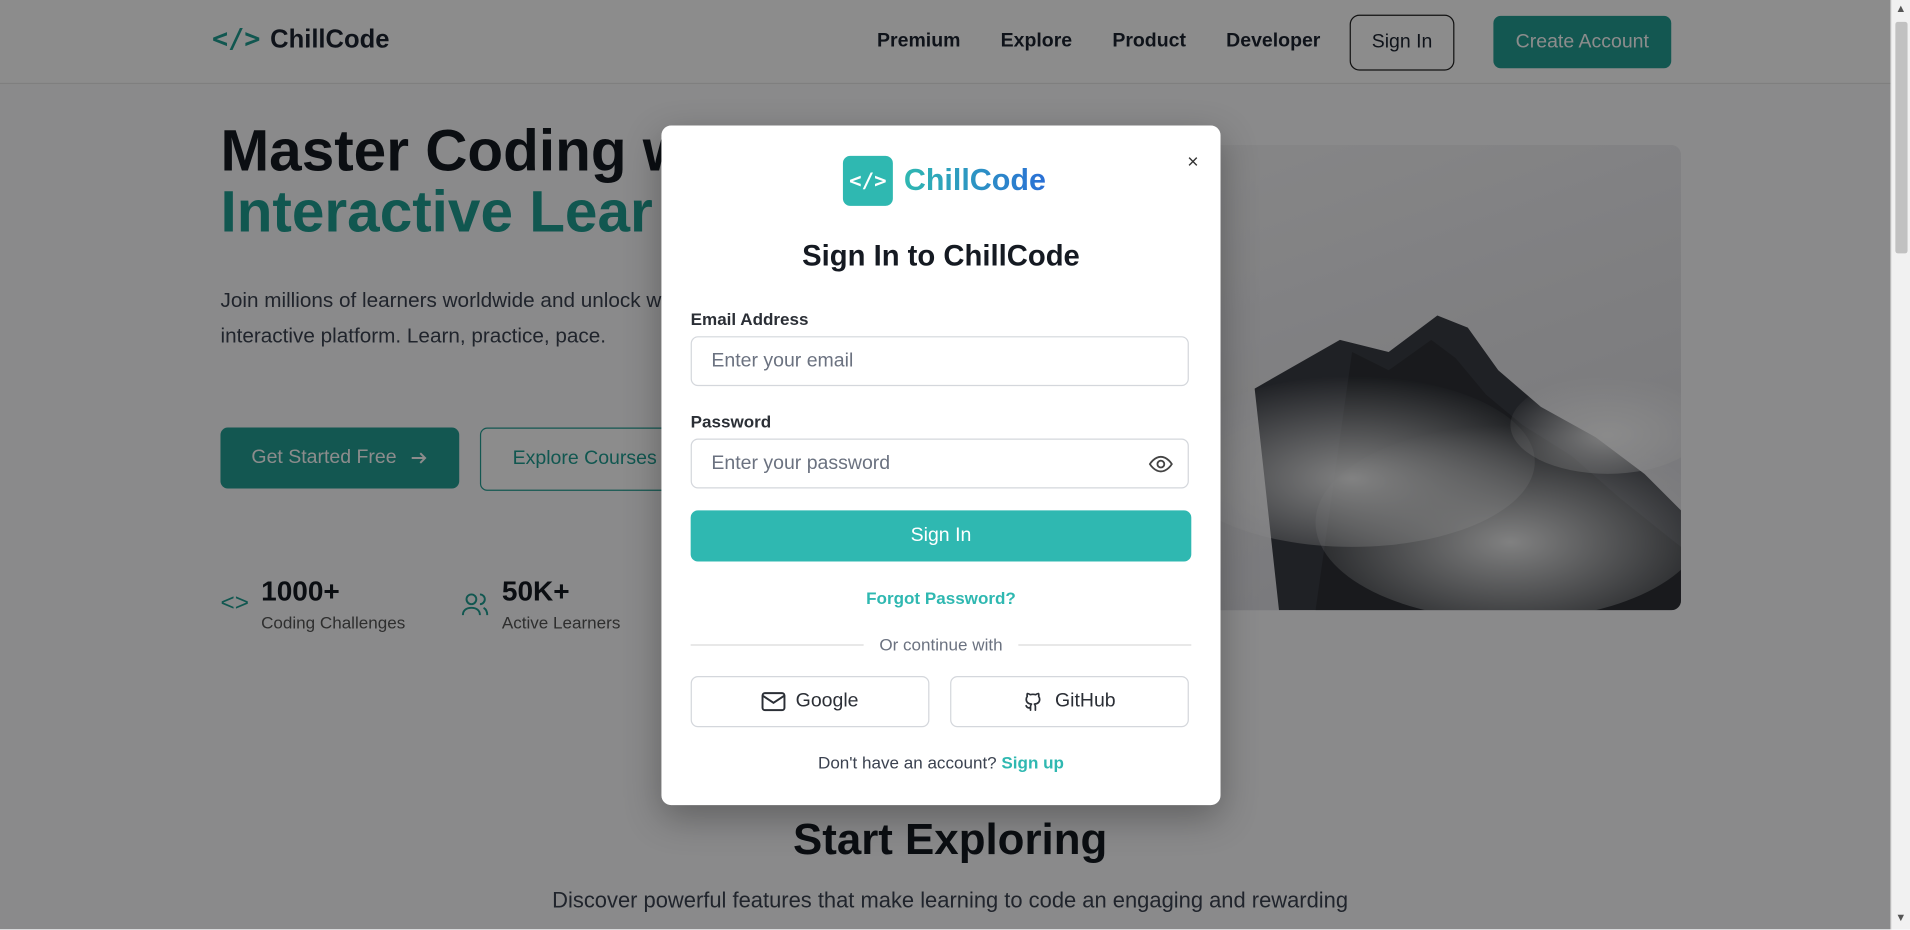 The width and height of the screenshot is (1910, 930). I want to click on google-signin-button: Google, so click(810, 702).